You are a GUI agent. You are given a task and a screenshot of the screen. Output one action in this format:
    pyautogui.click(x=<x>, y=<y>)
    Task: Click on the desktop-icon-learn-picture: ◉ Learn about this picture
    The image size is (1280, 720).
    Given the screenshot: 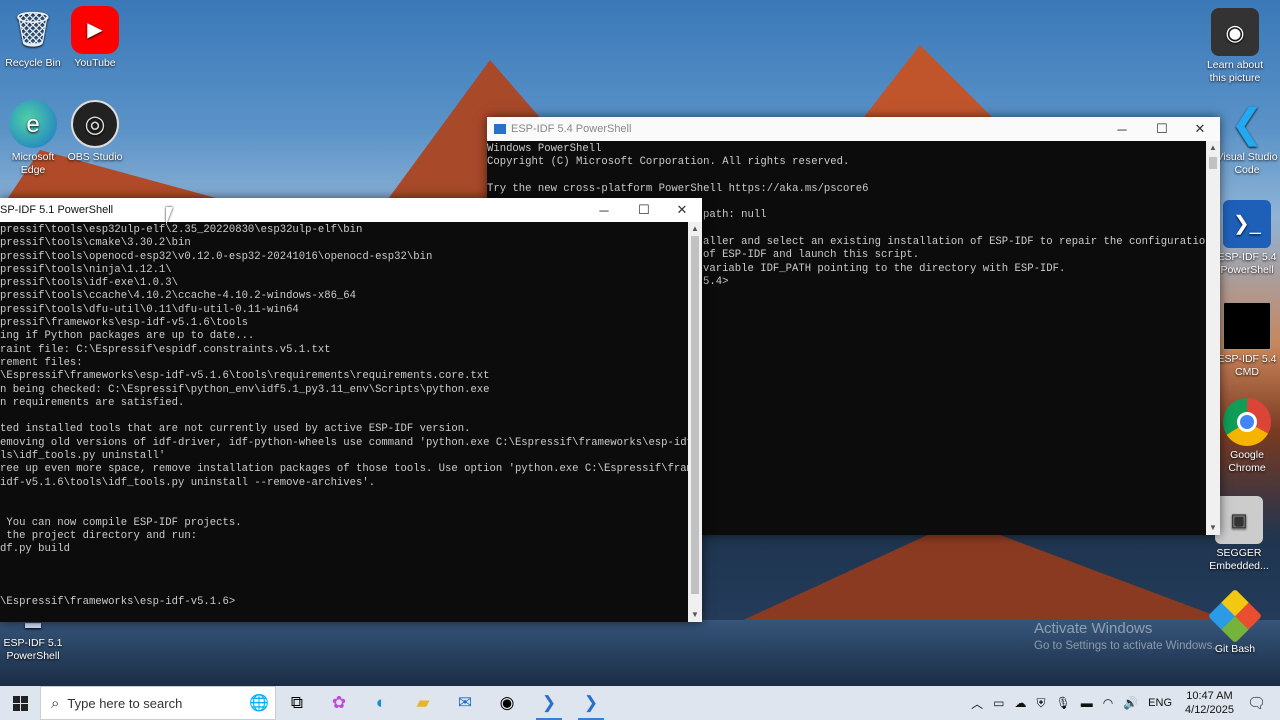 What is the action you would take?
    pyautogui.click(x=1235, y=46)
    